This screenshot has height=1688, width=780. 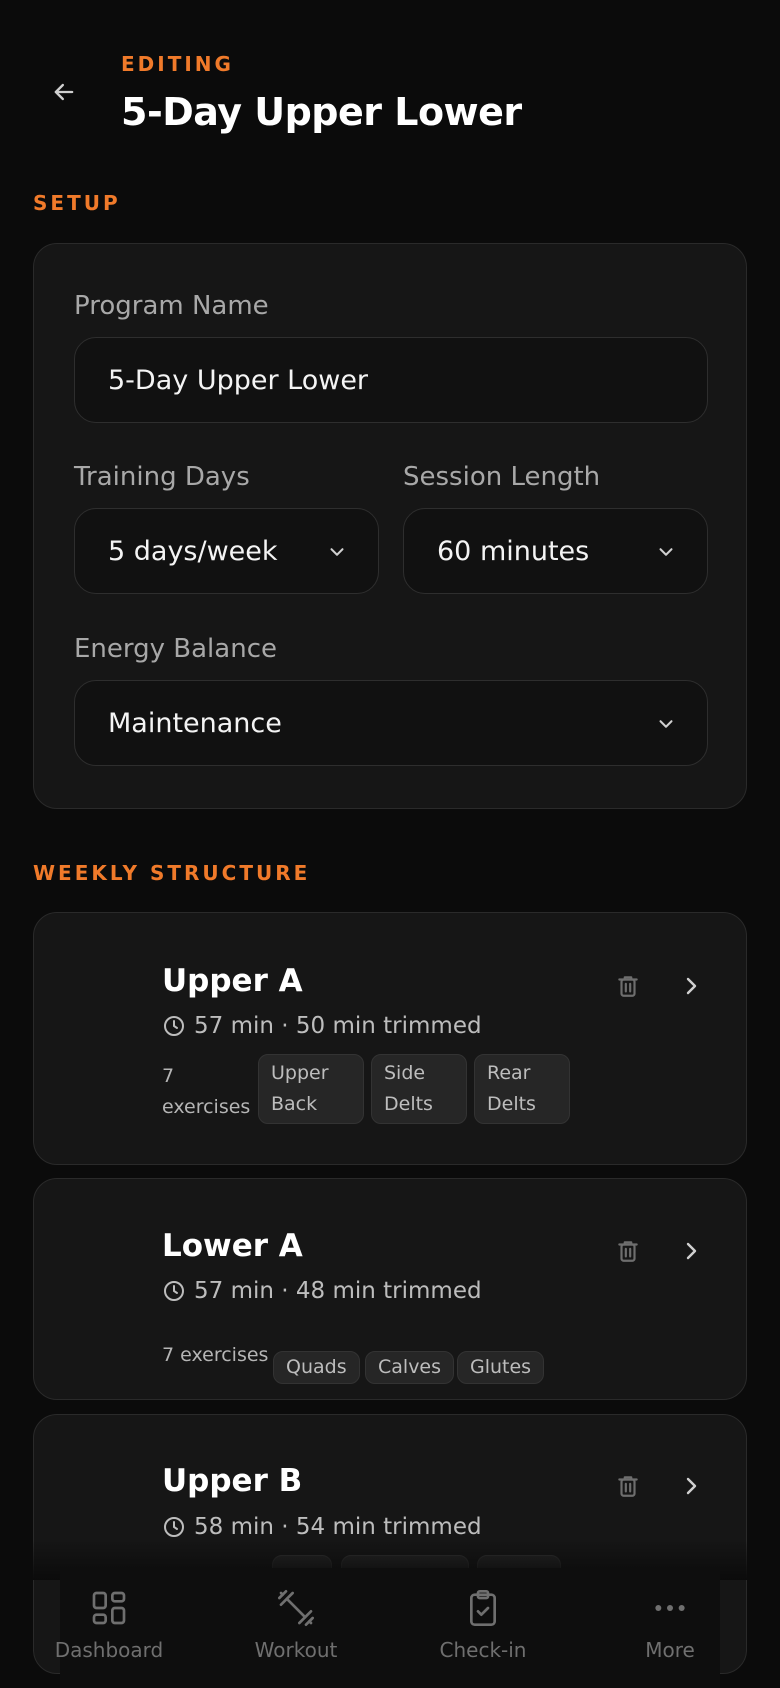 I want to click on editing-eyebrow: EDITING, so click(x=177, y=64).